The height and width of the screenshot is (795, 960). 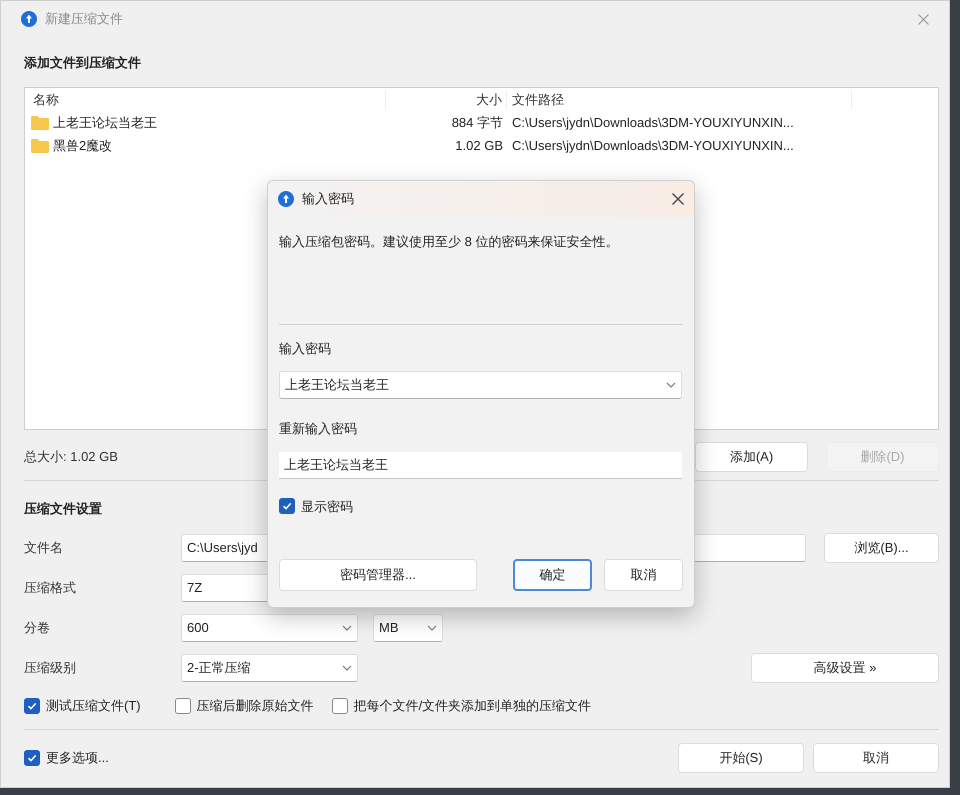 What do you see at coordinates (44, 548) in the screenshot?
I see `field-label: 文件名` at bounding box center [44, 548].